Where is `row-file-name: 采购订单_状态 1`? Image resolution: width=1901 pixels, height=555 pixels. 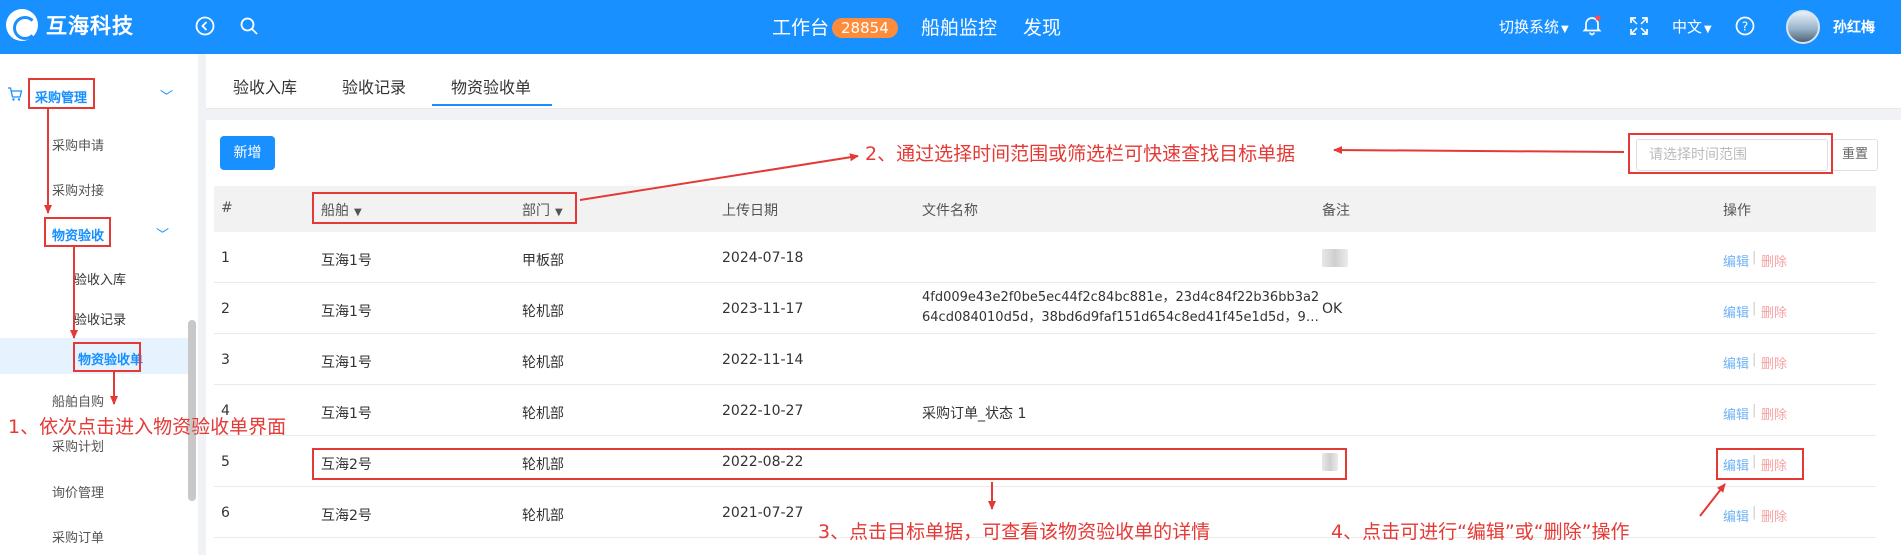 row-file-name: 采购订单_状态 1 is located at coordinates (974, 413).